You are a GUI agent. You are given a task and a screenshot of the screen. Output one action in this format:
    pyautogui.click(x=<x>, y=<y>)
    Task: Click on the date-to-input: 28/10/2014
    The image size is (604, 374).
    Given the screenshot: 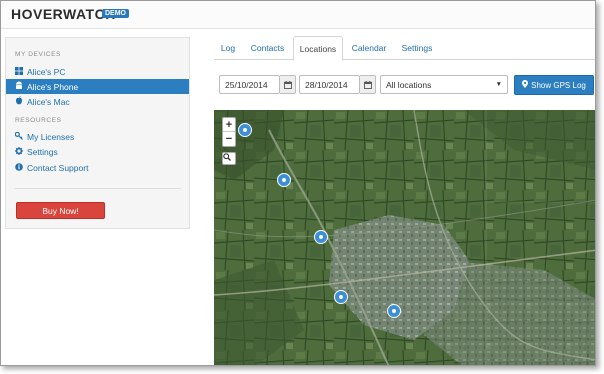 What is the action you would take?
    pyautogui.click(x=329, y=84)
    